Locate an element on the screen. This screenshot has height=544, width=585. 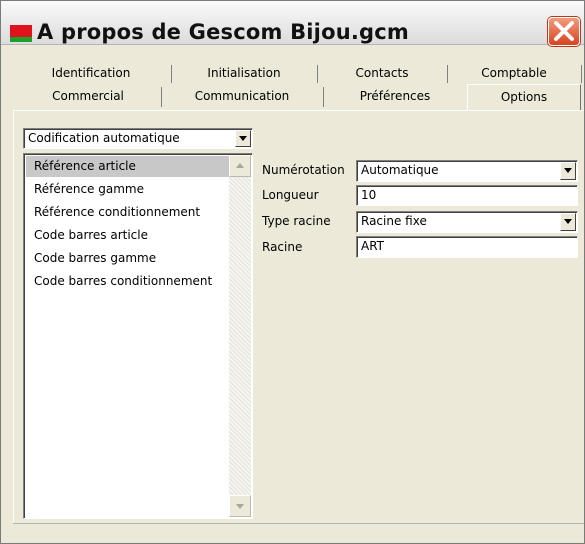
close-button is located at coordinates (564, 31).